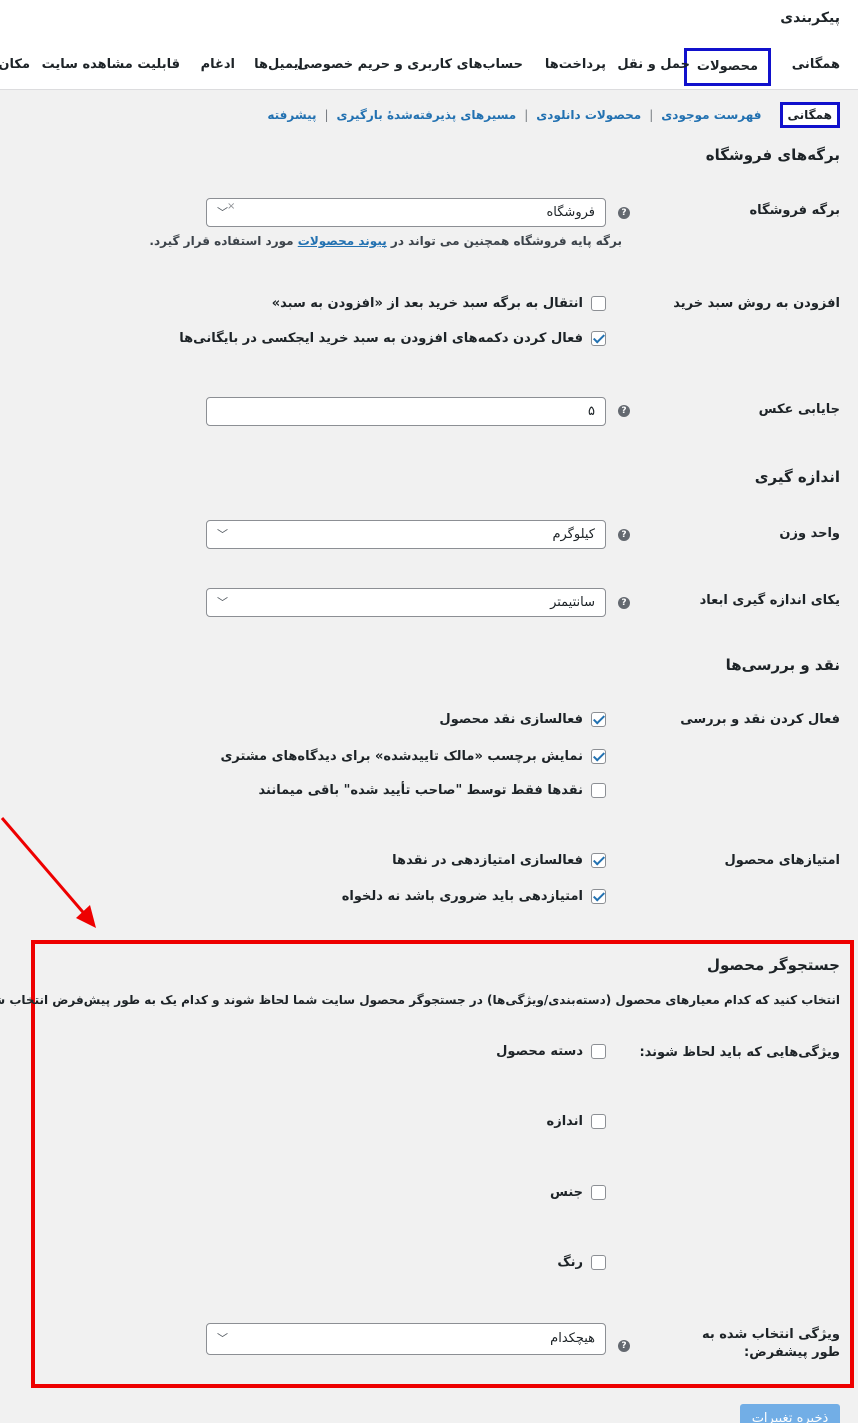  Describe the element at coordinates (809, 533) in the screenshot. I see `weight-unit-label: واحد وزن` at that location.